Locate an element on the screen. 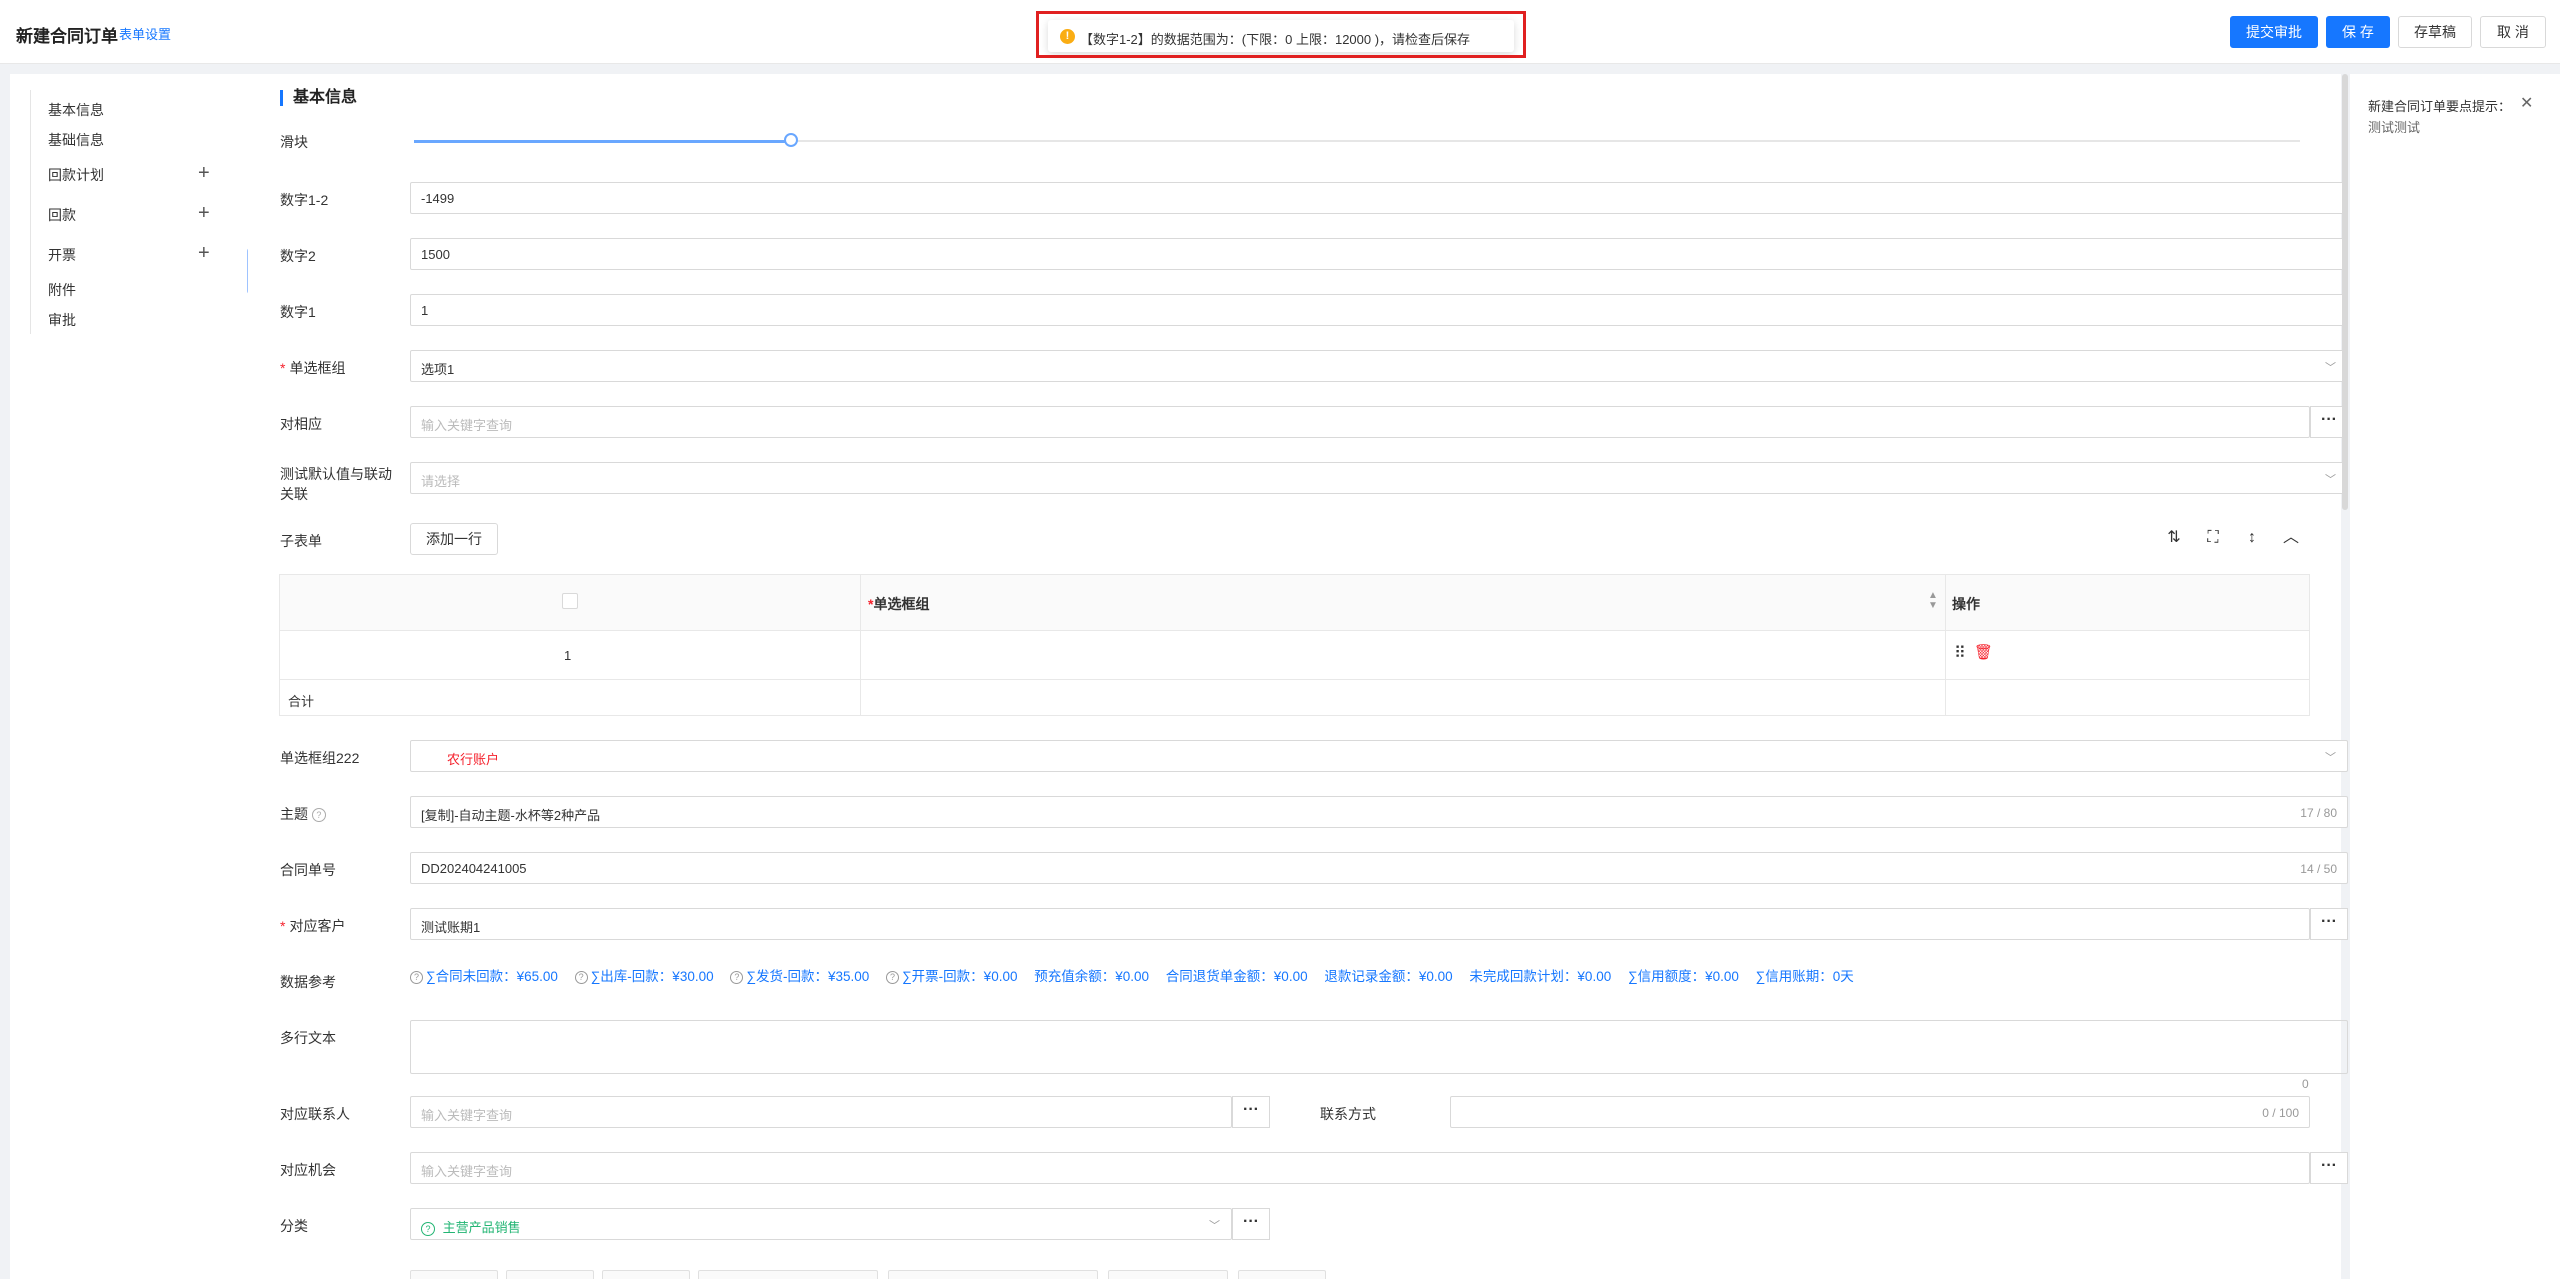 The height and width of the screenshot is (1279, 2560). row-divider is located at coordinates (1294, 679).